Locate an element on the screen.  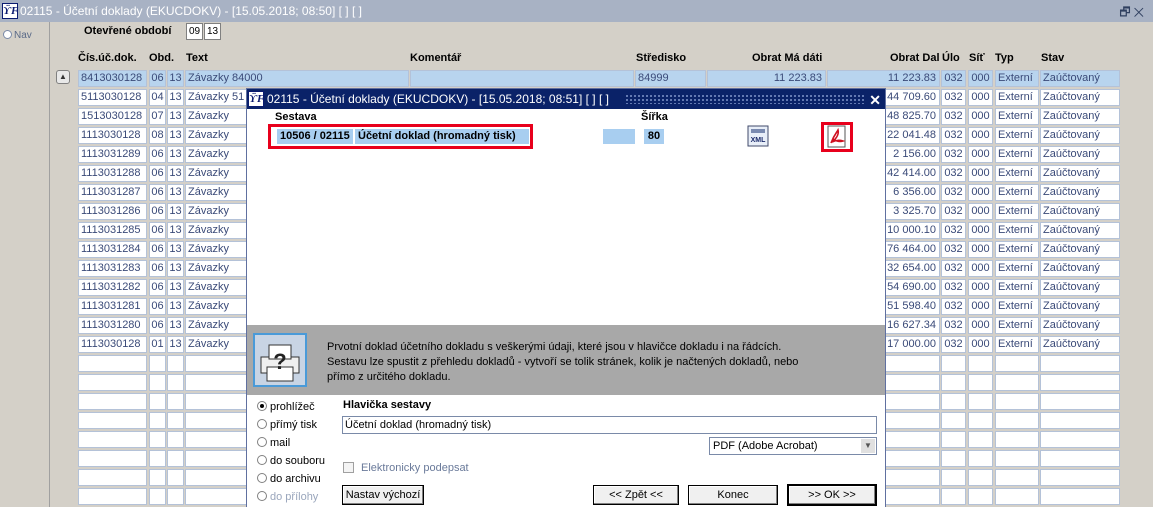
grid-cell-stredisko: 84999 is located at coordinates (670, 78).